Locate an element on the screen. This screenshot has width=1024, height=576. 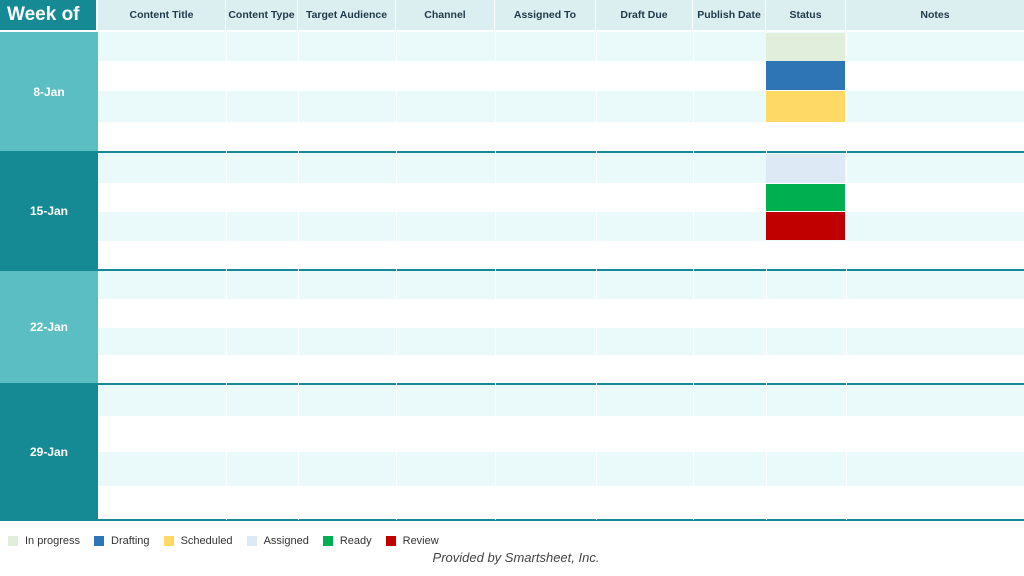
week-divider is located at coordinates (512, 520).